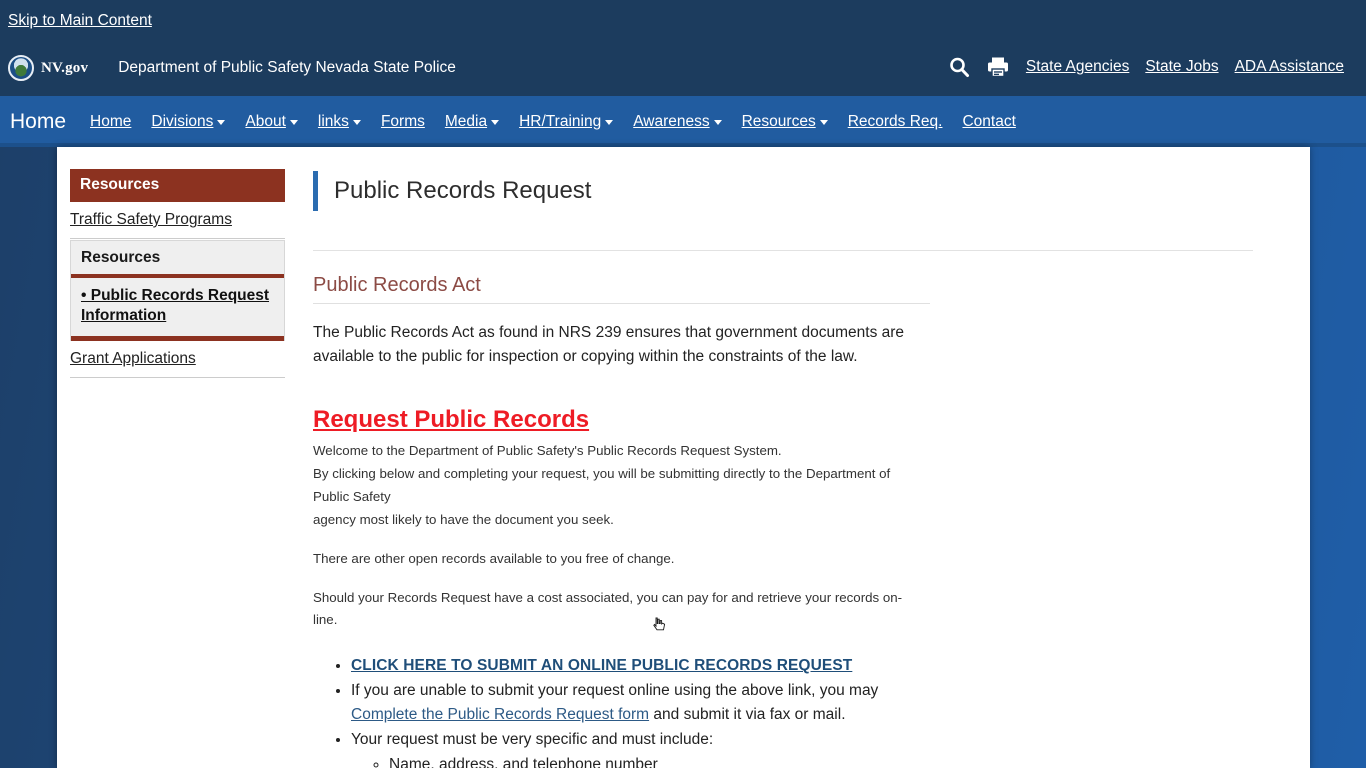 This screenshot has width=1366, height=768. What do you see at coordinates (182, 121) in the screenshot?
I see `nav-item-label: Divisions` at bounding box center [182, 121].